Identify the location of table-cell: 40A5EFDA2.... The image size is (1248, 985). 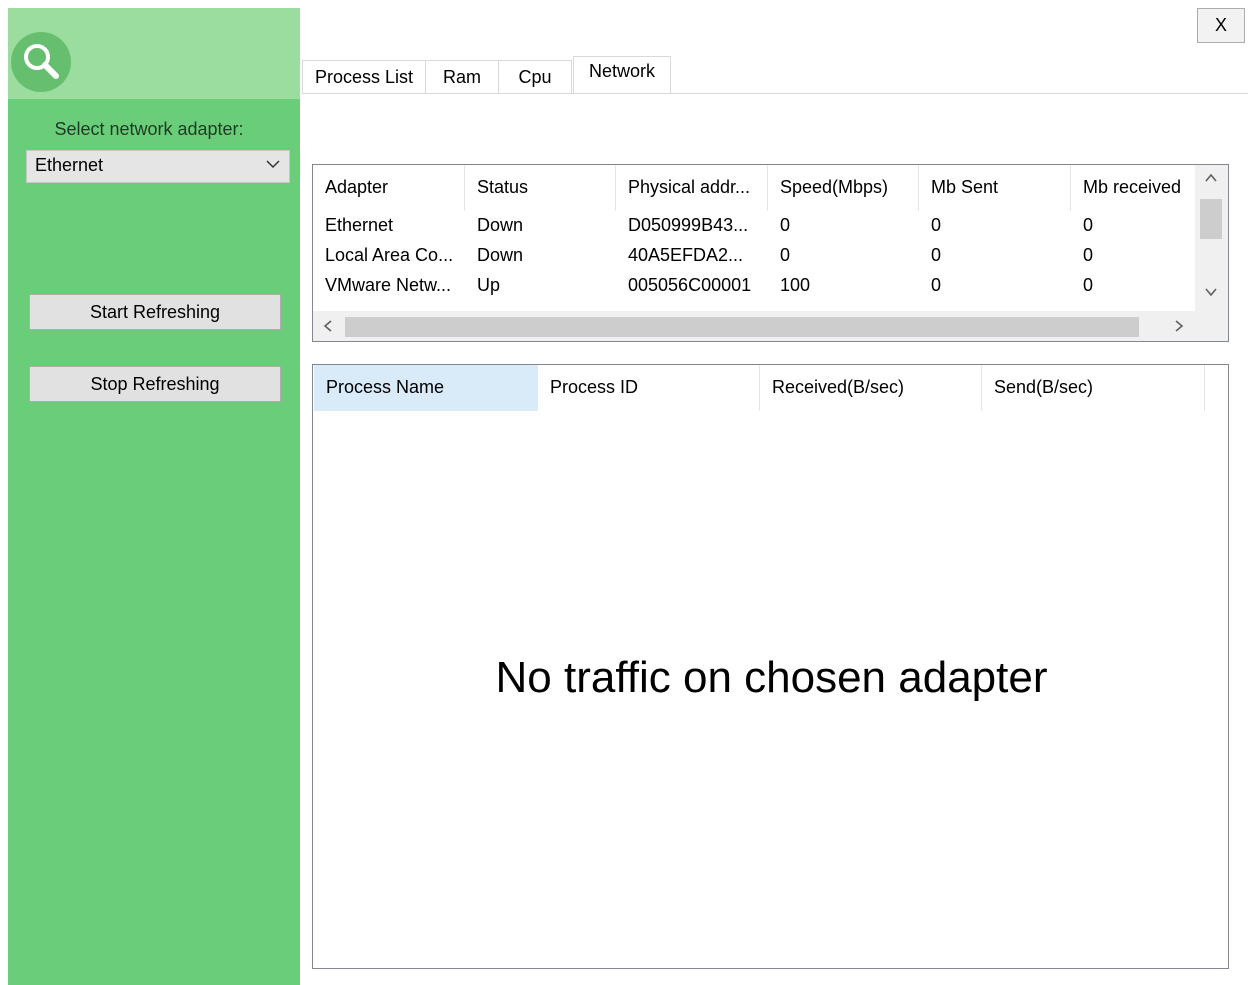
(686, 255).